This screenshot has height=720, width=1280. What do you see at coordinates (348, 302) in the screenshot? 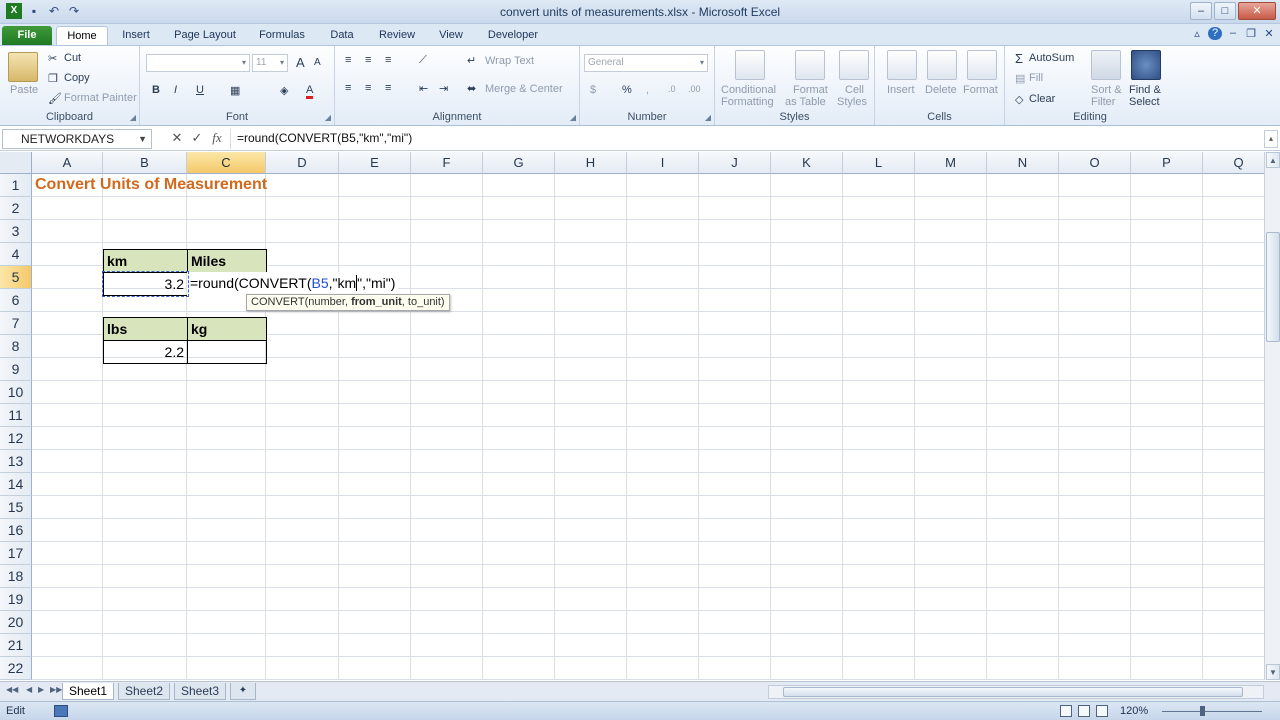
I see `function-tooltip: CONVERT(number, from_unit, to_unit)` at bounding box center [348, 302].